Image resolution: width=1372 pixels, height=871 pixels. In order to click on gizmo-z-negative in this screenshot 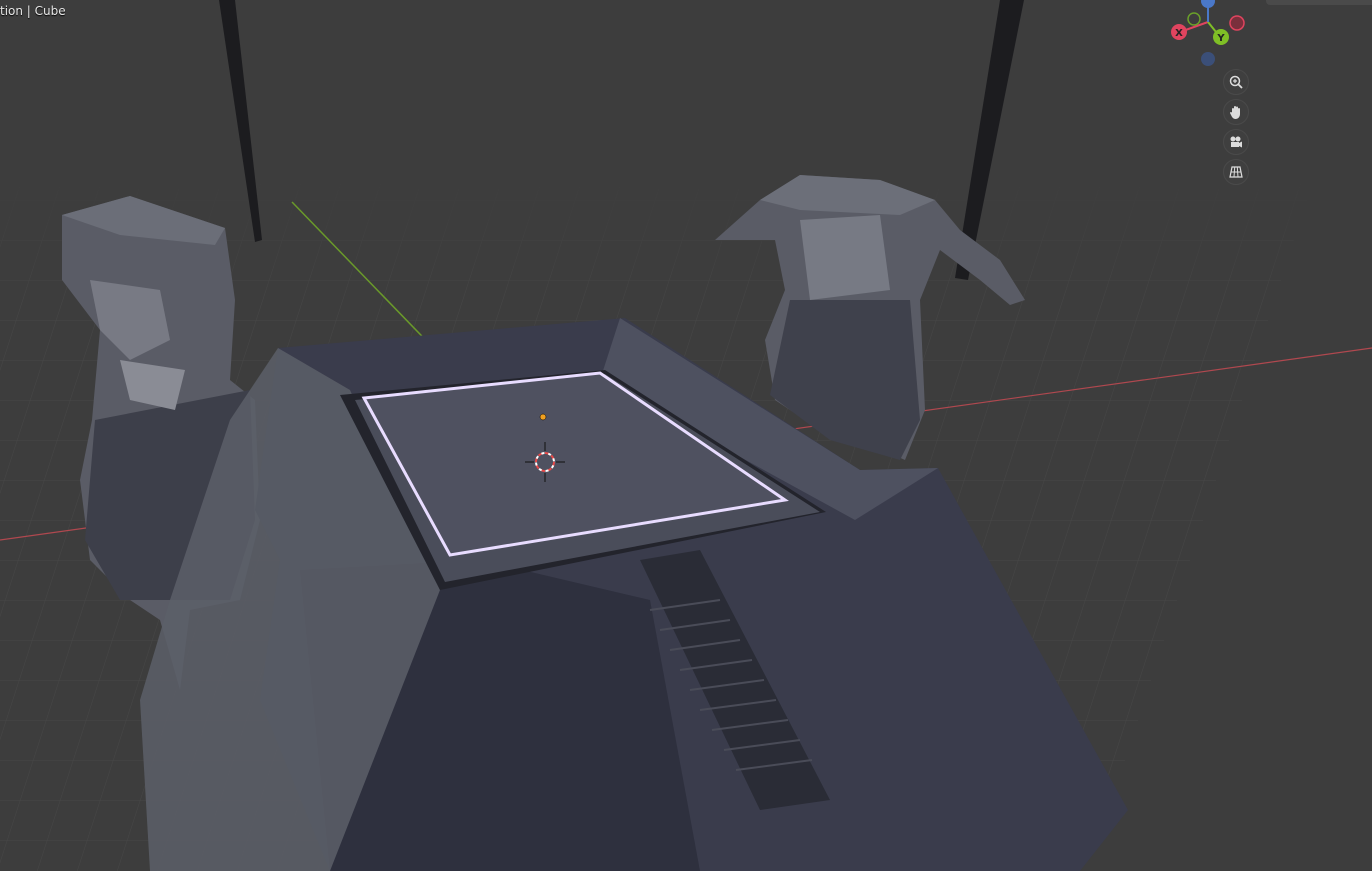, I will do `click(1208, 59)`.